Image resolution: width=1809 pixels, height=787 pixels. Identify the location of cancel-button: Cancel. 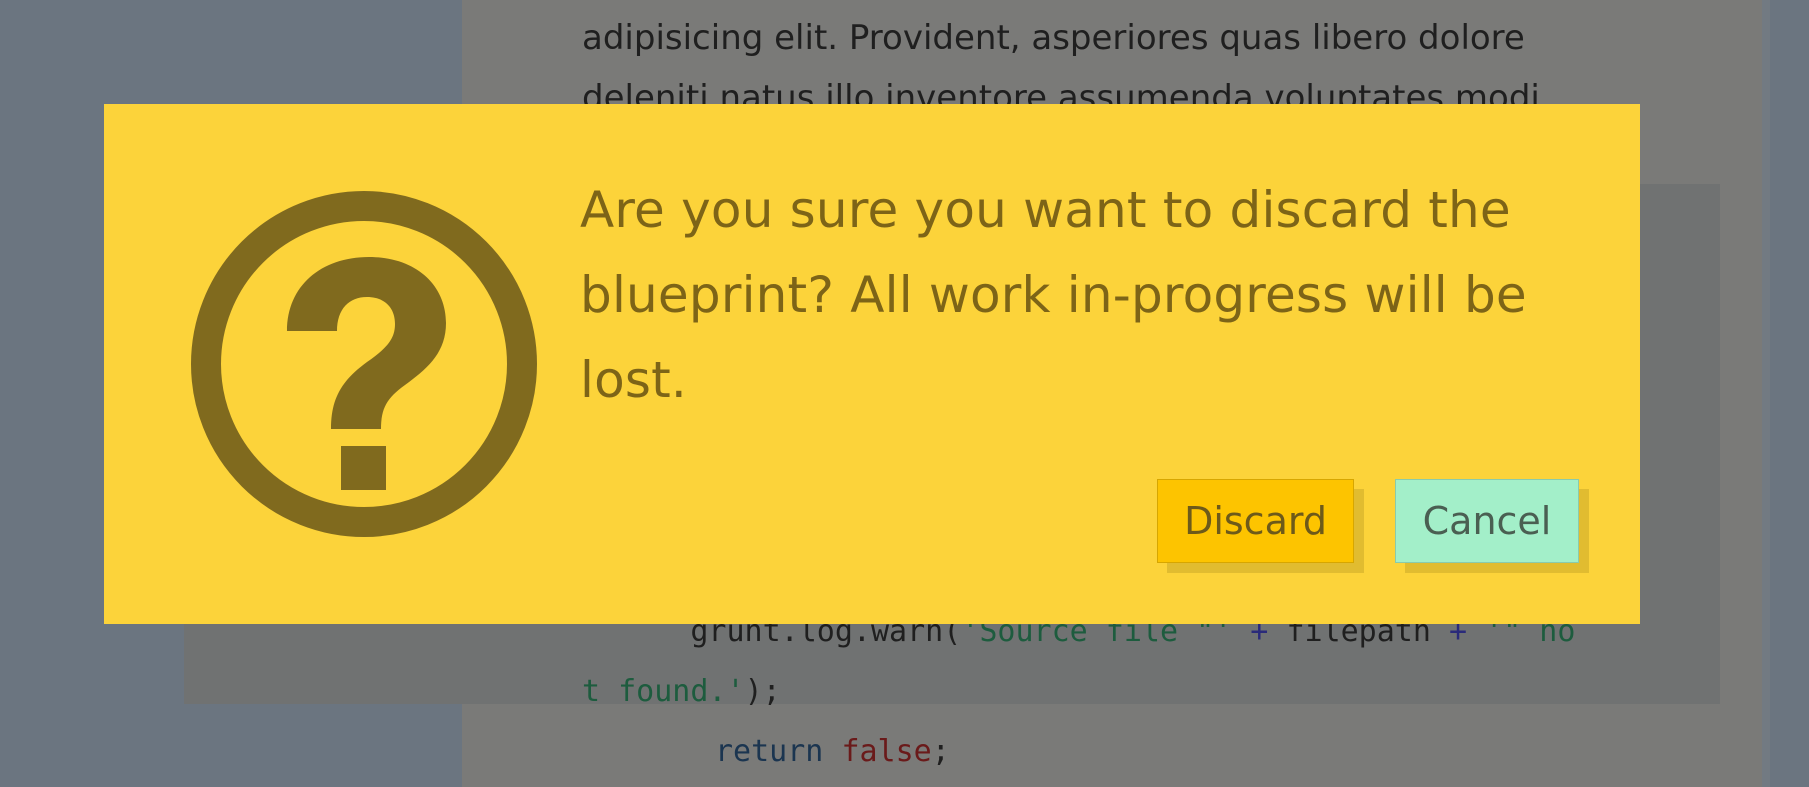
(1487, 521).